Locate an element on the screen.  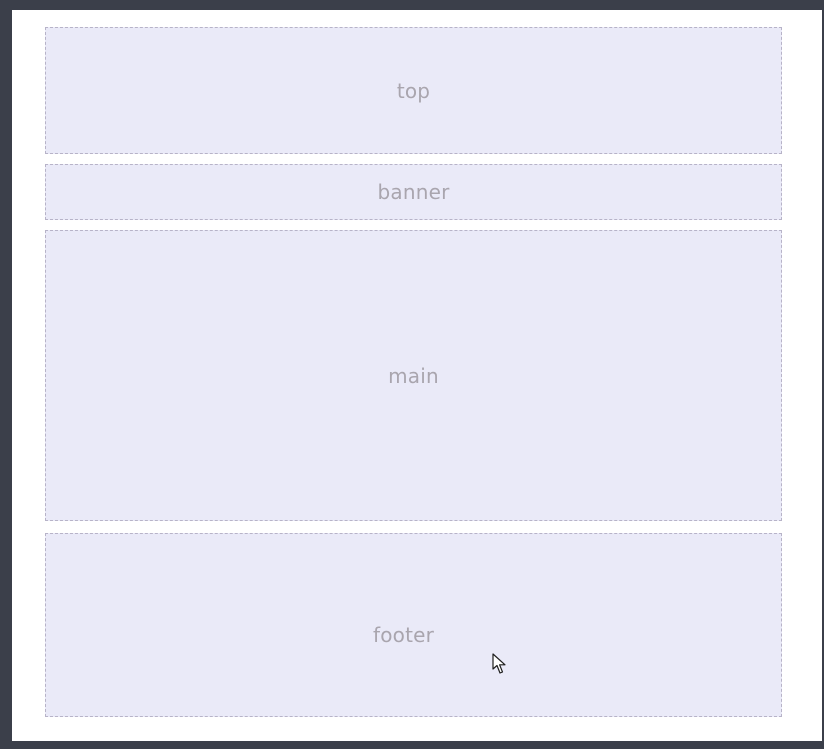
top-label: top is located at coordinates (413, 90).